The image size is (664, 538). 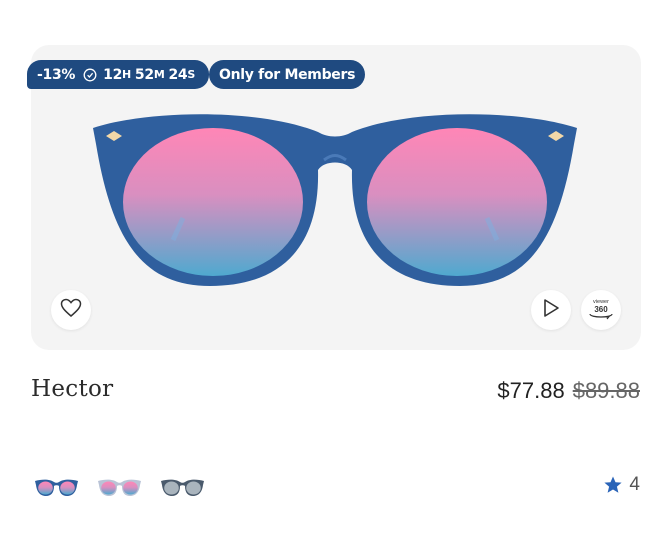 I want to click on clock-icon, so click(x=90, y=75).